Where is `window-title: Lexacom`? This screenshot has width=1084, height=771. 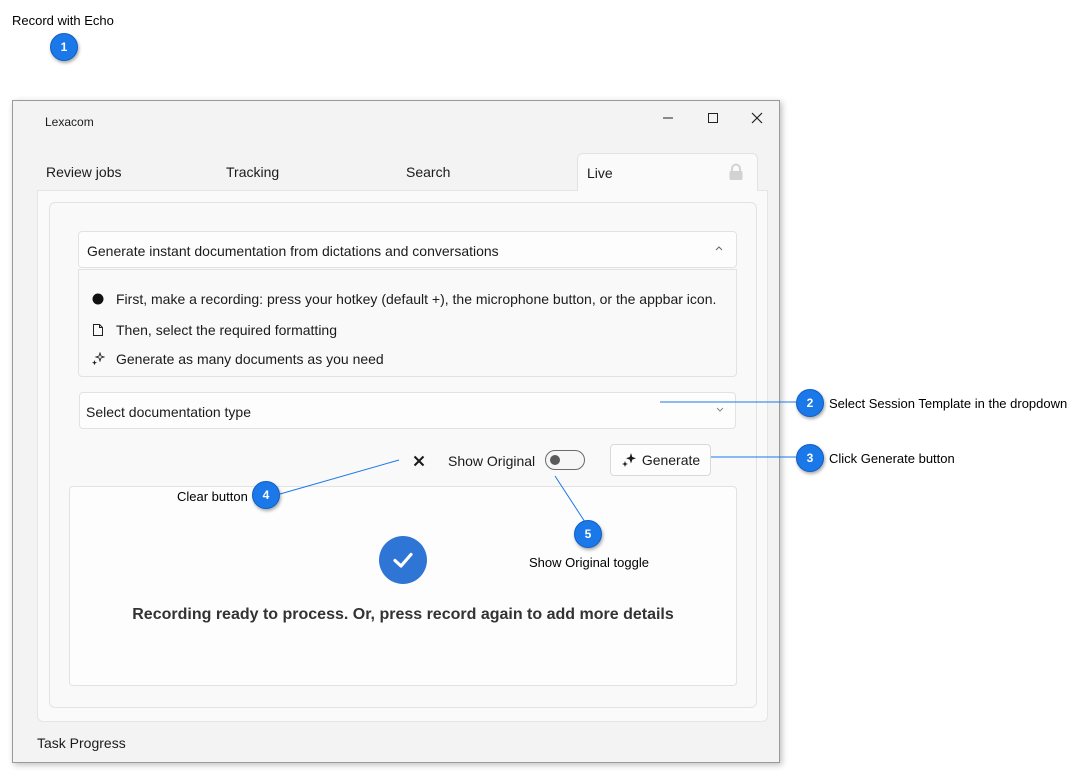
window-title: Lexacom is located at coordinates (69, 122).